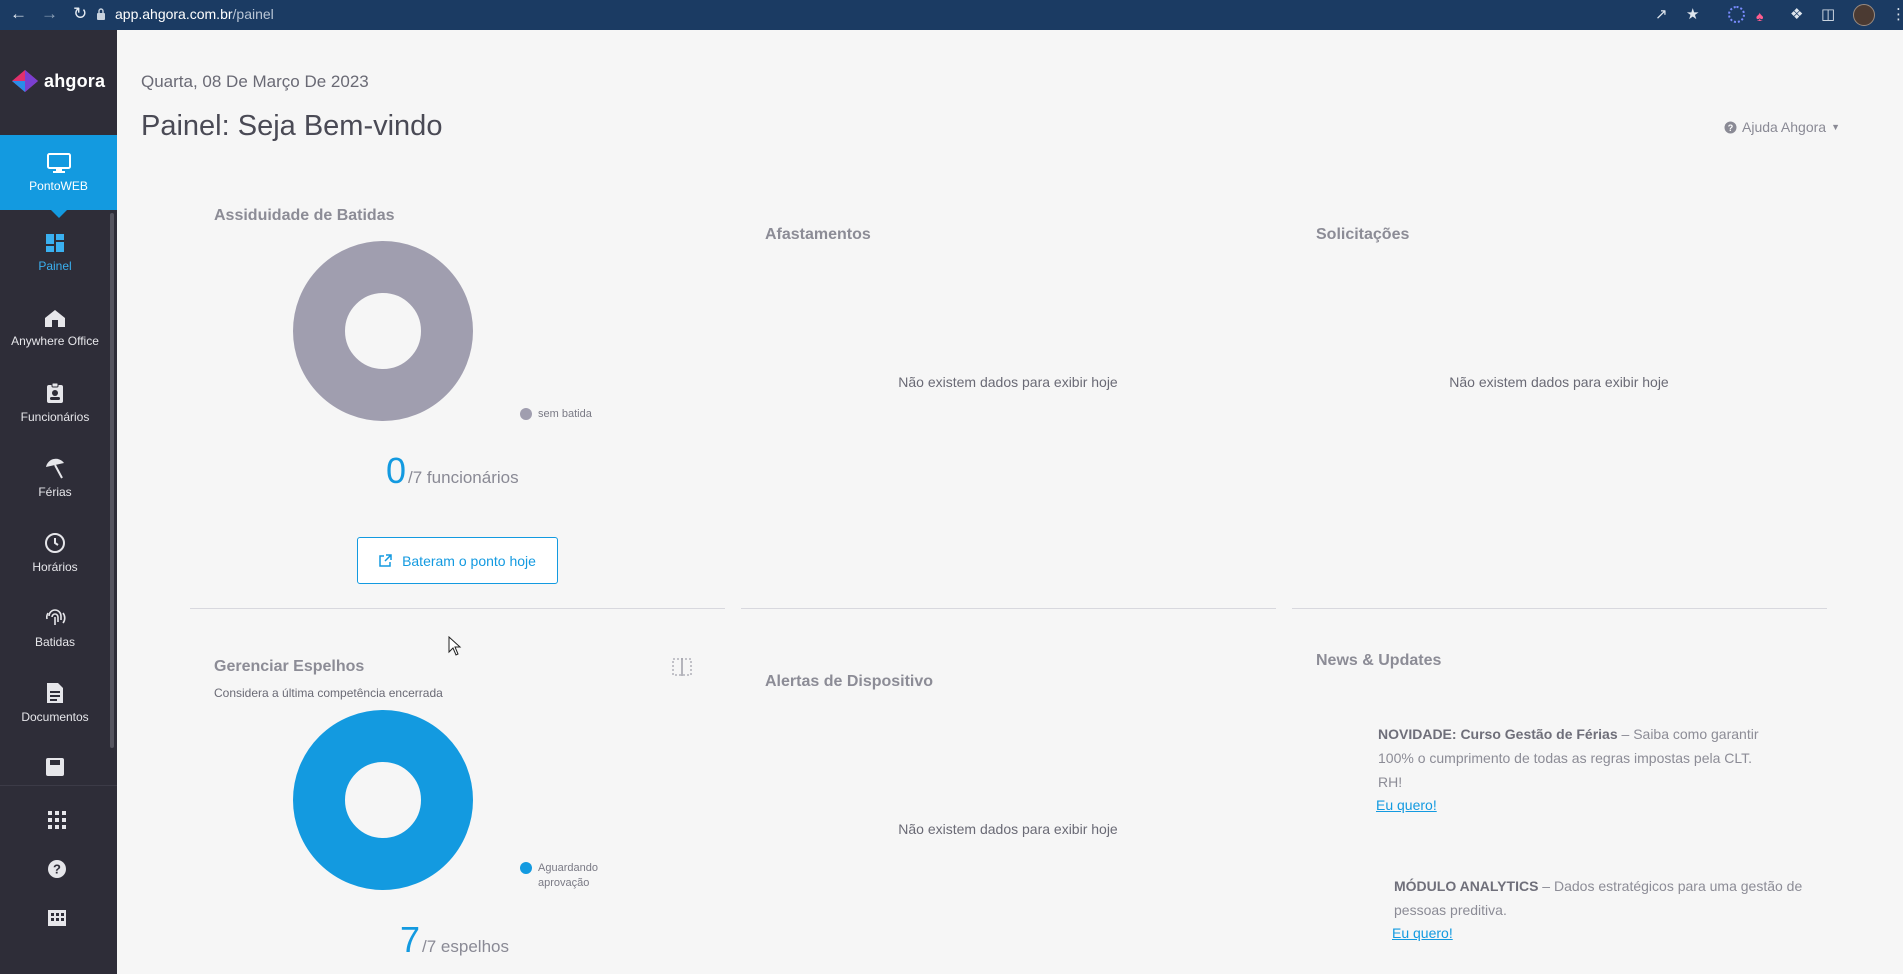 The image size is (1903, 974). Describe the element at coordinates (1363, 234) in the screenshot. I see `solicitacoes-title: Solicitações` at that location.